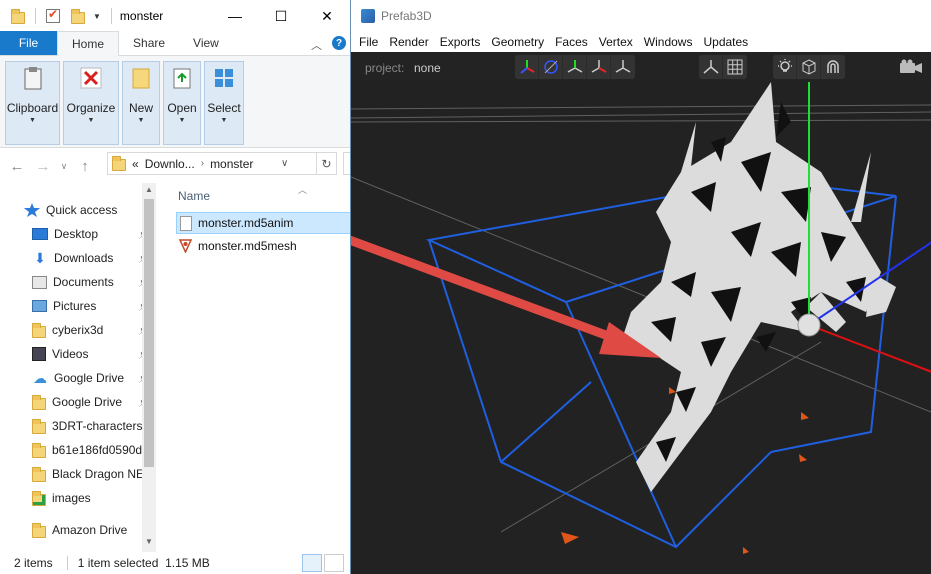 Image resolution: width=931 pixels, height=574 pixels. Describe the element at coordinates (599, 67) in the screenshot. I see `move-x-icon` at that location.